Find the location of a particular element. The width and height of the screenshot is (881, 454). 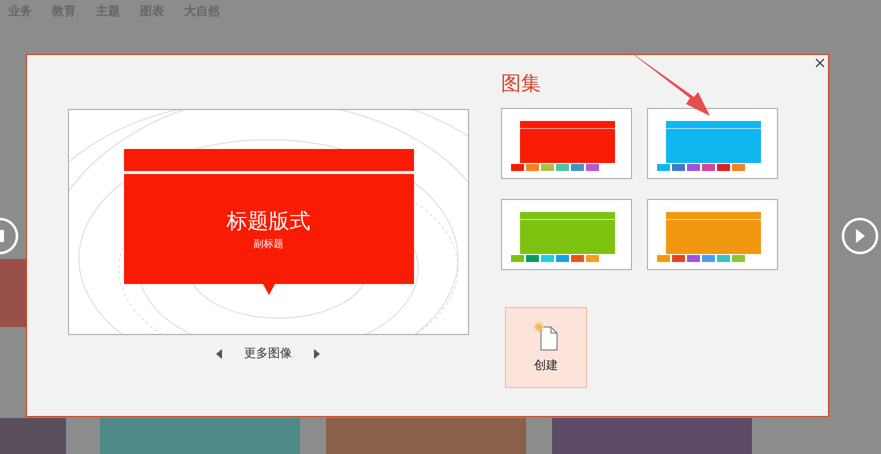

create-button: 创建 is located at coordinates (546, 347).